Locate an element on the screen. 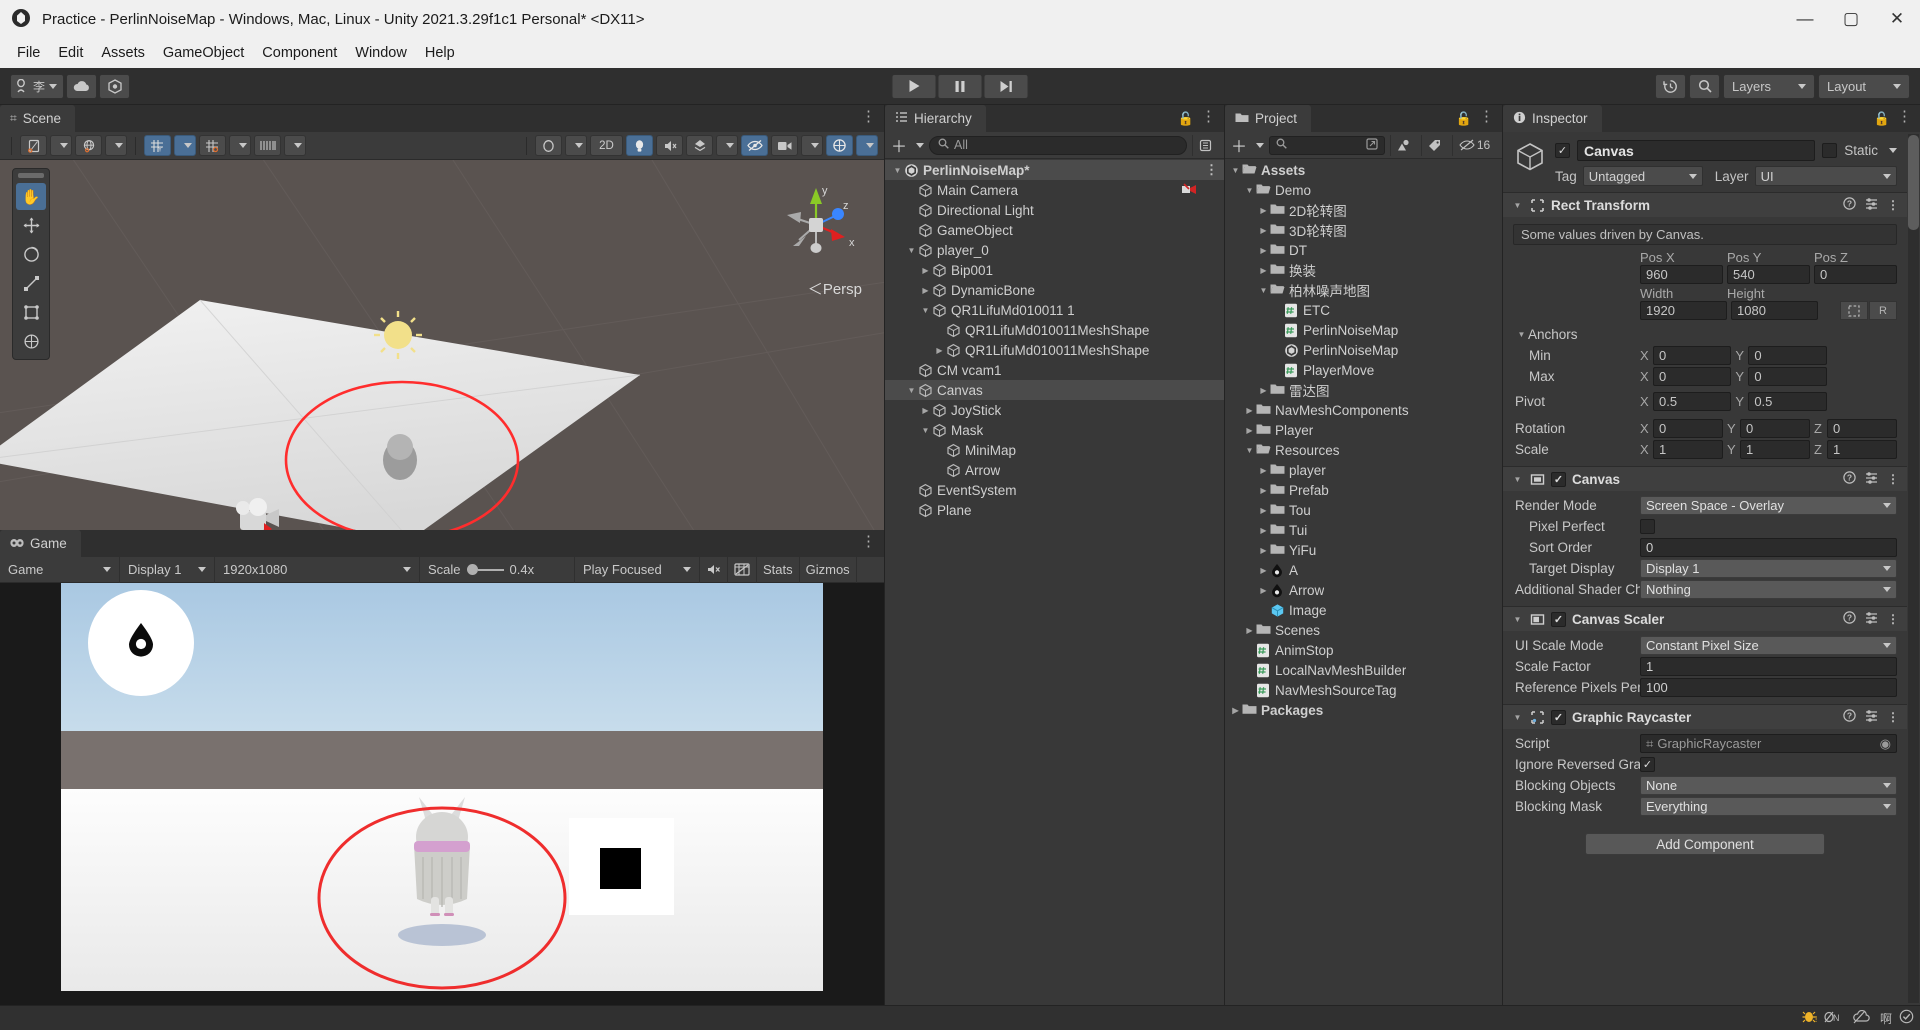 This screenshot has height=1030, width=1920. effects-toggle-icon is located at coordinates (699, 145).